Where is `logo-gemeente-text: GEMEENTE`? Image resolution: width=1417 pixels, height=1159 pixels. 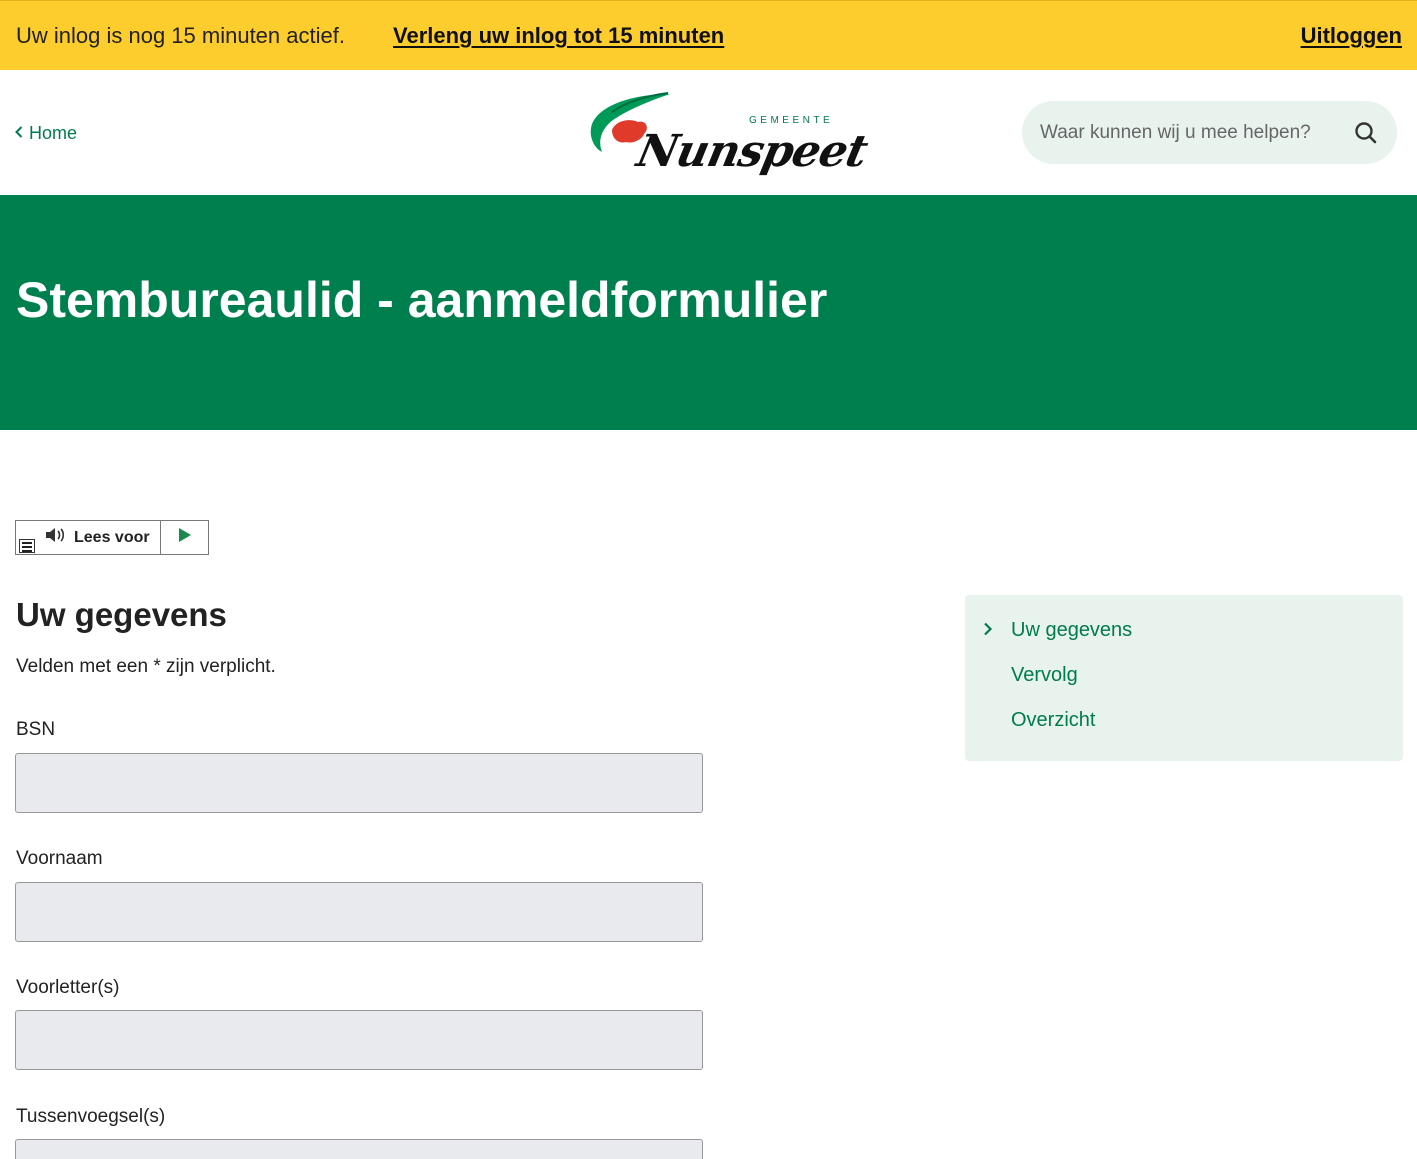
logo-gemeente-text: GEMEENTE is located at coordinates (791, 120).